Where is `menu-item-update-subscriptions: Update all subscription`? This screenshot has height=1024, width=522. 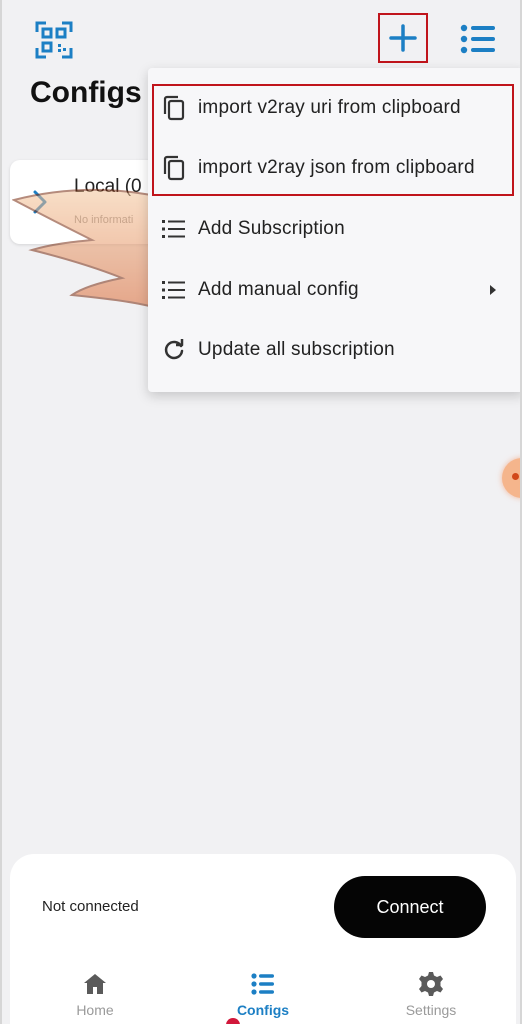 menu-item-update-subscriptions: Update all subscription is located at coordinates (334, 350).